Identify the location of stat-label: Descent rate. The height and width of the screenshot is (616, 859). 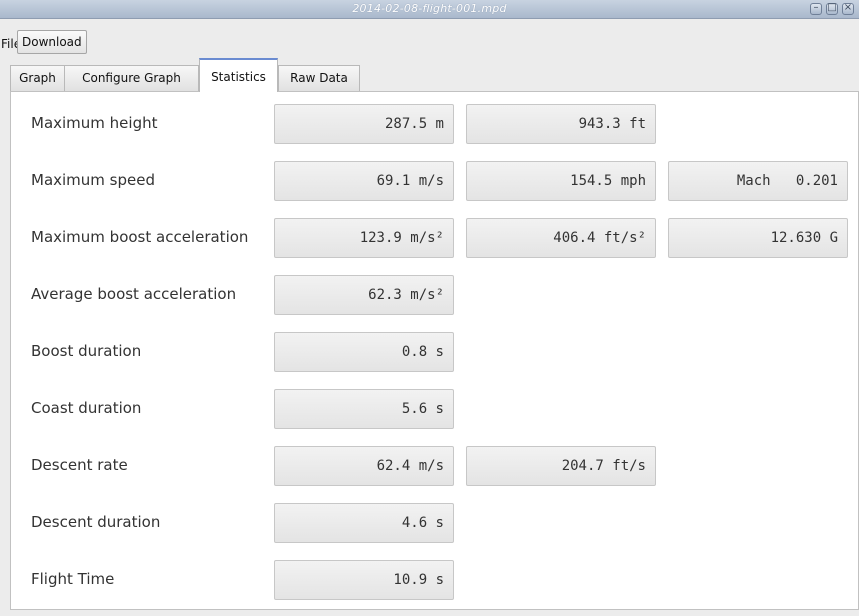
(79, 465).